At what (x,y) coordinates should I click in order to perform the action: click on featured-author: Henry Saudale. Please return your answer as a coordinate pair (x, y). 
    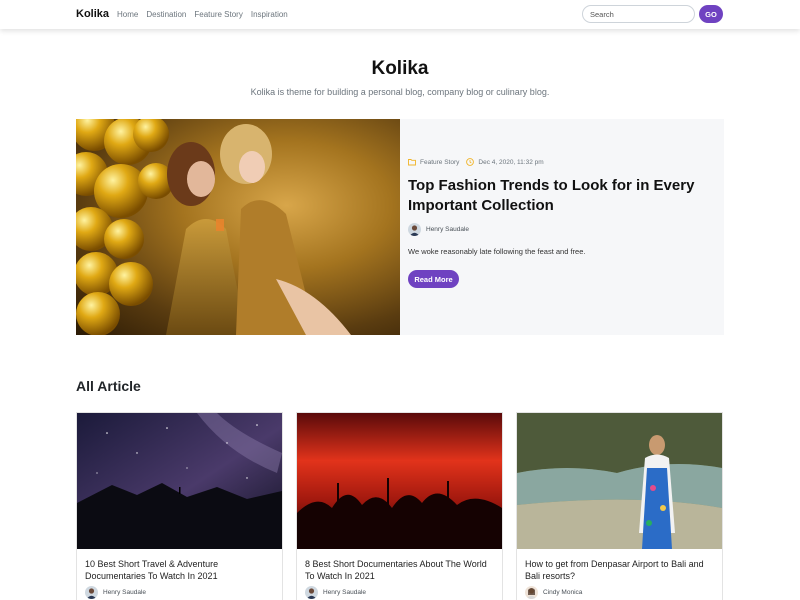
    Looking at the image, I should click on (438, 229).